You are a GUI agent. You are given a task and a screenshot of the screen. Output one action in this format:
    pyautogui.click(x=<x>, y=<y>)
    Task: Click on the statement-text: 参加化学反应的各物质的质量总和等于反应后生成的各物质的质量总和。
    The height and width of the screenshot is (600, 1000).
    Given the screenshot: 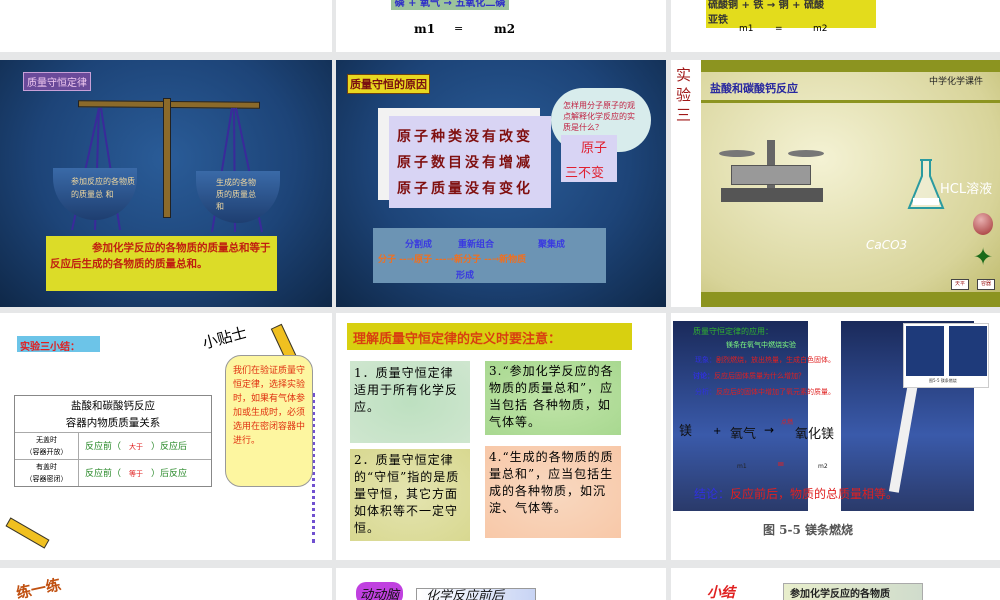 What is the action you would take?
    pyautogui.click(x=160, y=256)
    